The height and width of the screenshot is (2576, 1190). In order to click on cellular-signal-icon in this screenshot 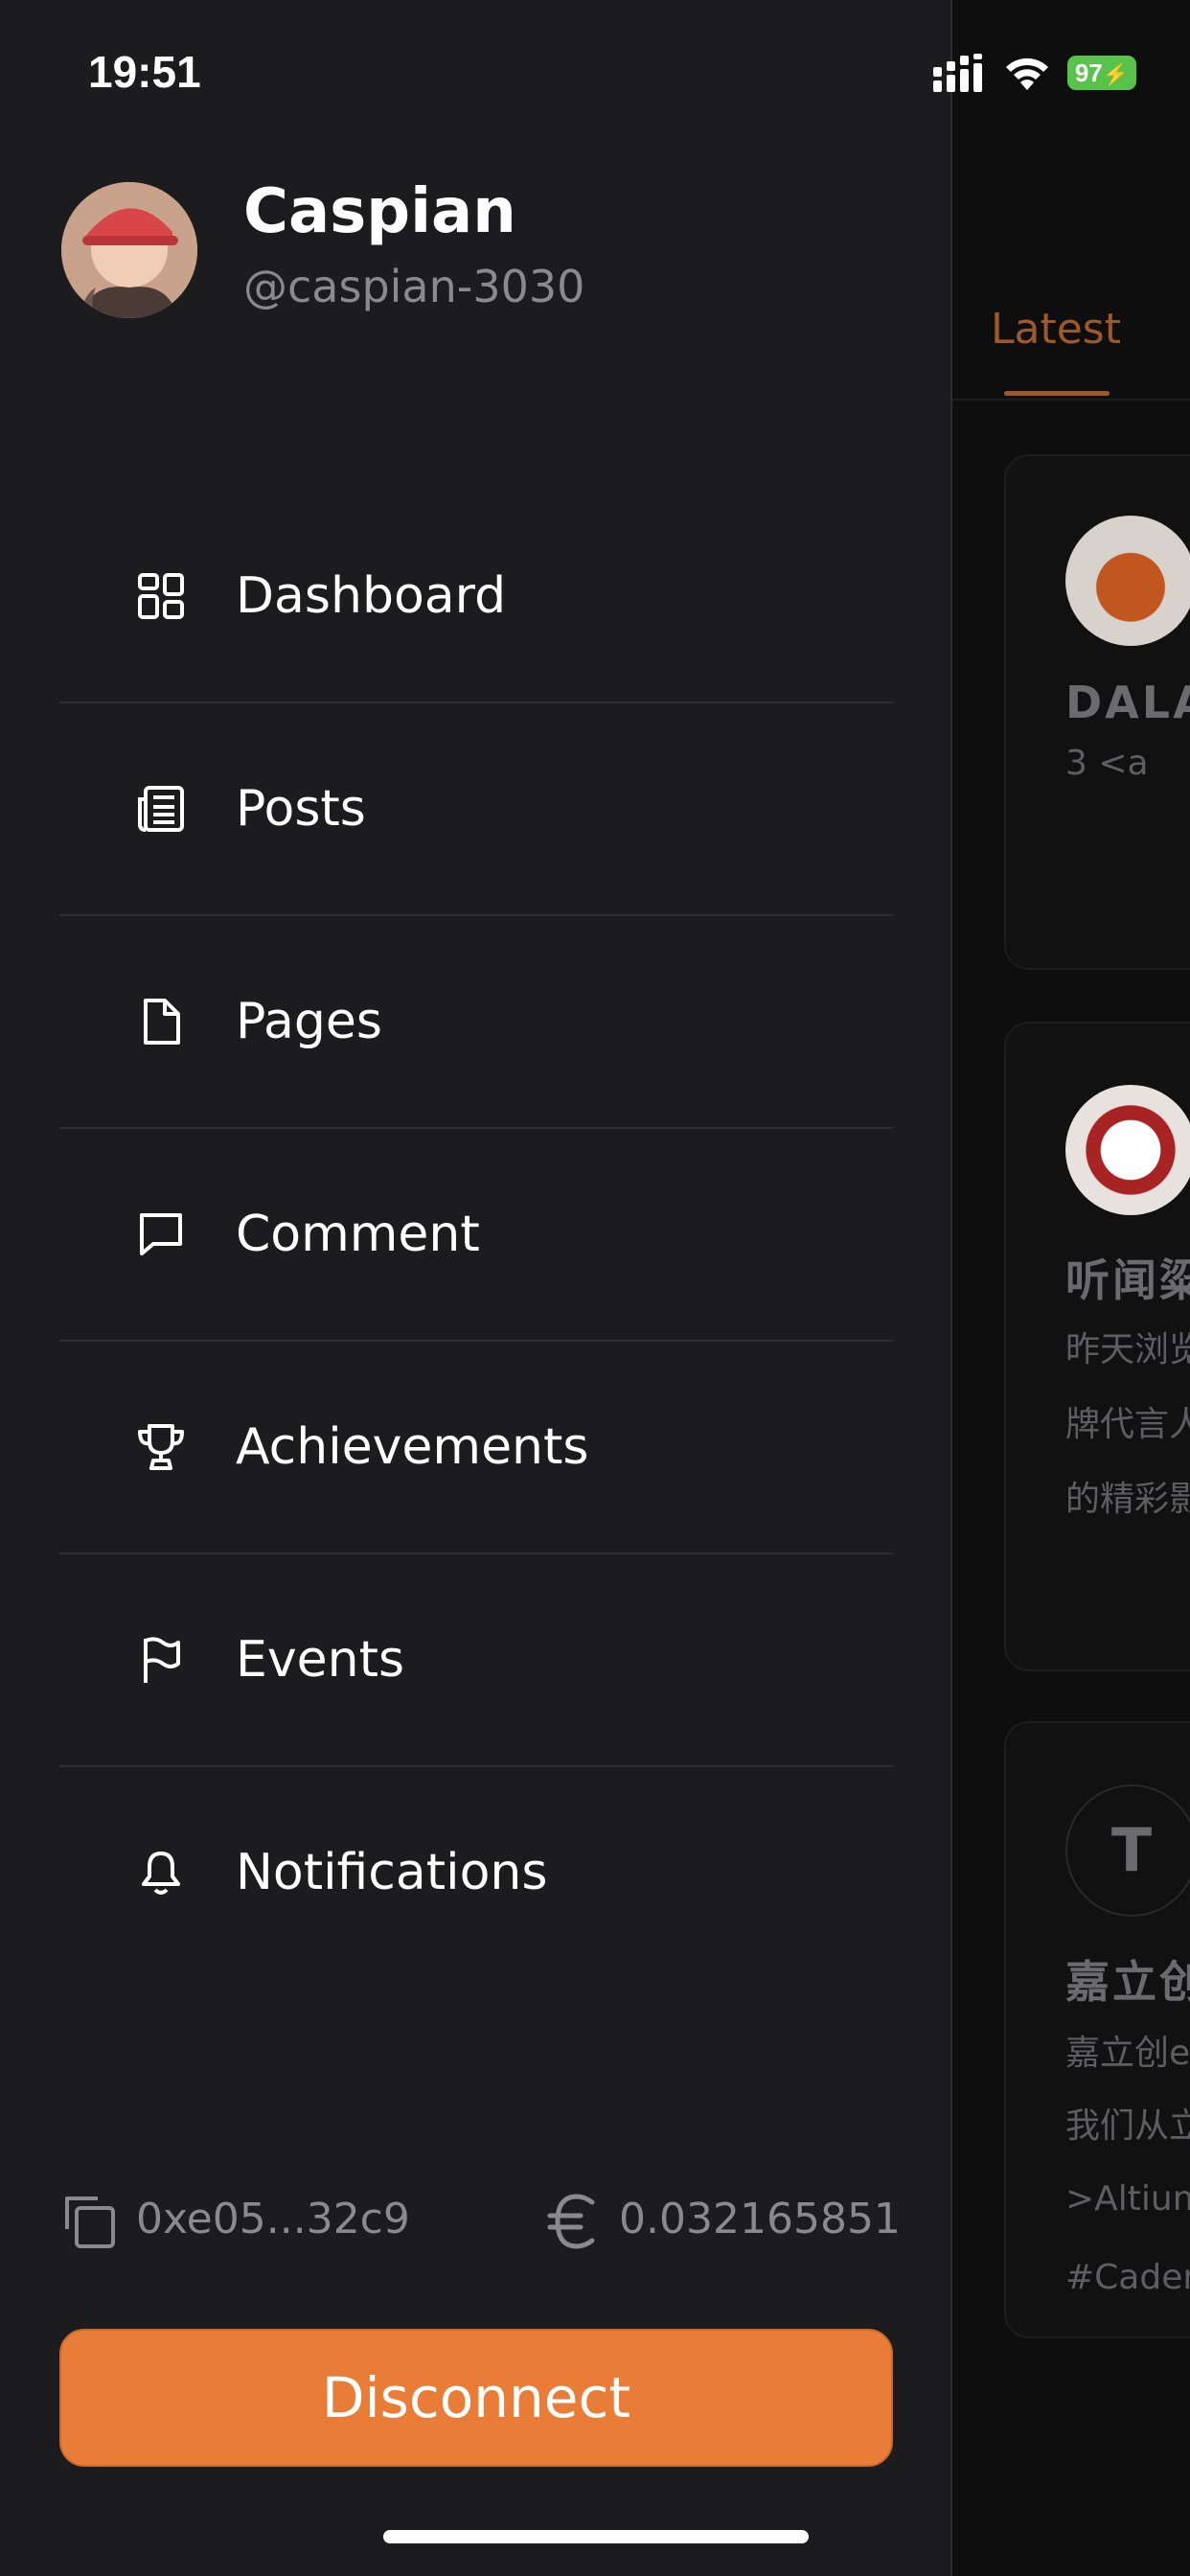, I will do `click(958, 73)`.